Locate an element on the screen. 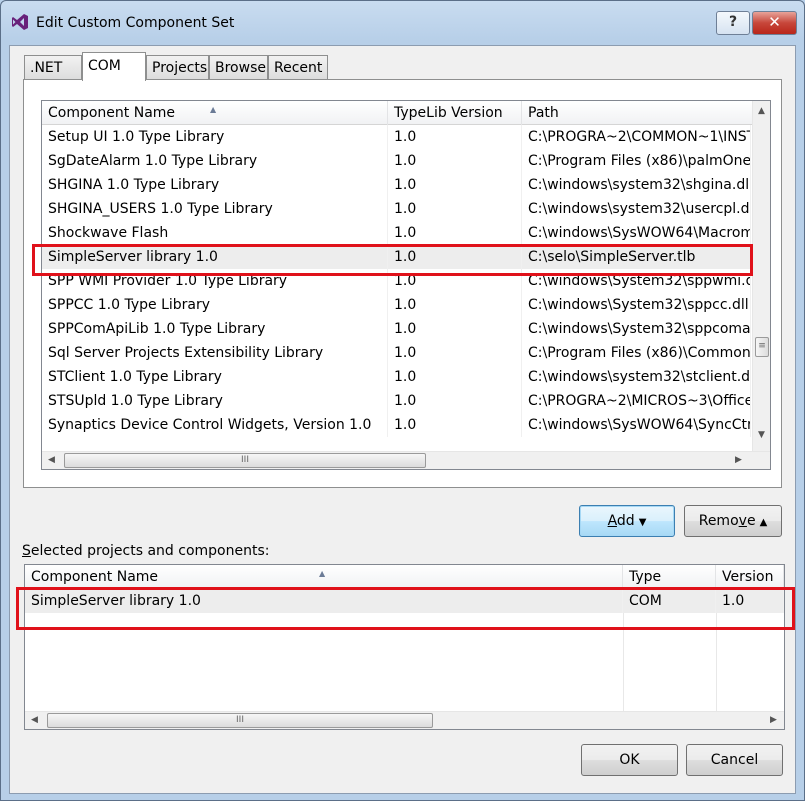 The width and height of the screenshot is (805, 801). selected-list-header: Component Name ▲ Type Version is located at coordinates (404, 577).